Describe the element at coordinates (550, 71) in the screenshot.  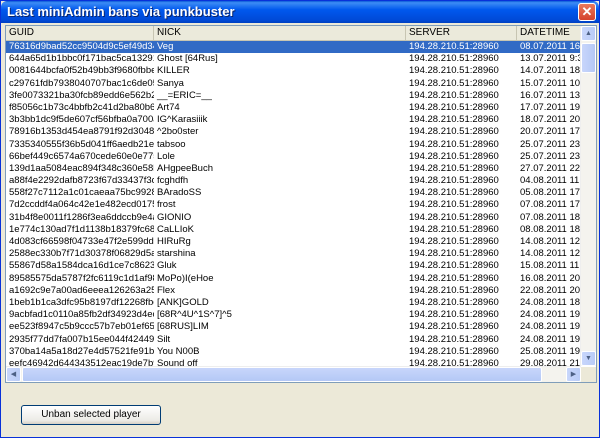
I see `datetime-cell: 14.07.2011 18:05` at that location.